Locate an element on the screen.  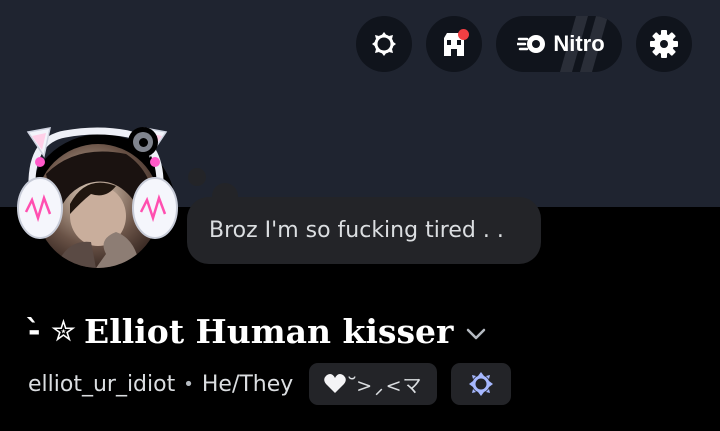
pronouns: He/They is located at coordinates (247, 384).